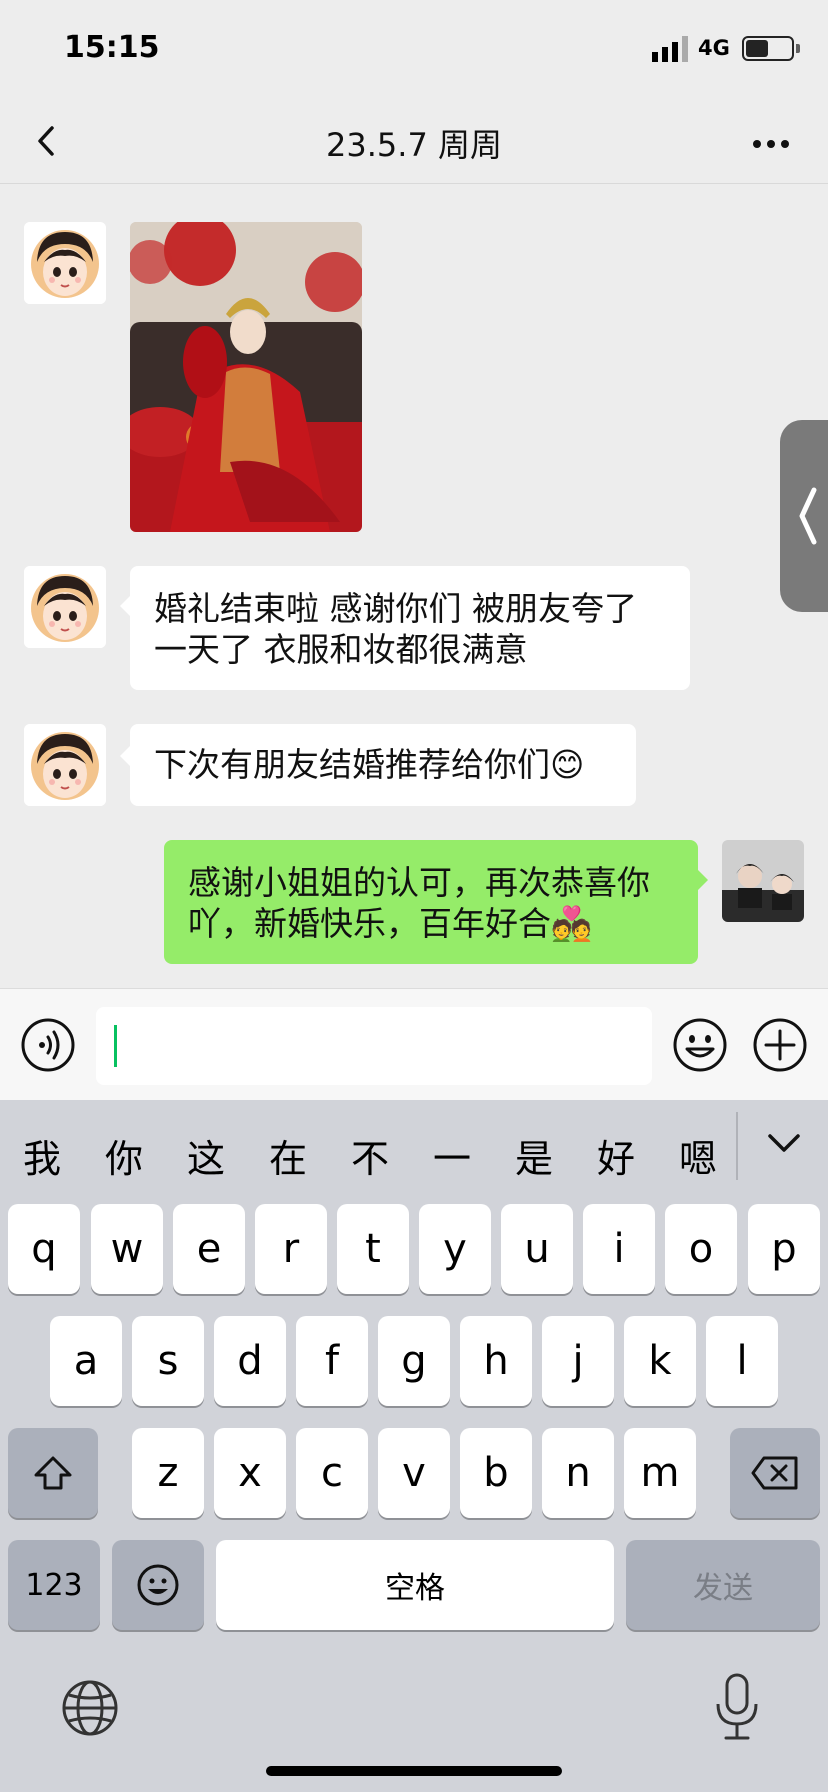  Describe the element at coordinates (670, 49) in the screenshot. I see `signal-icon` at that location.